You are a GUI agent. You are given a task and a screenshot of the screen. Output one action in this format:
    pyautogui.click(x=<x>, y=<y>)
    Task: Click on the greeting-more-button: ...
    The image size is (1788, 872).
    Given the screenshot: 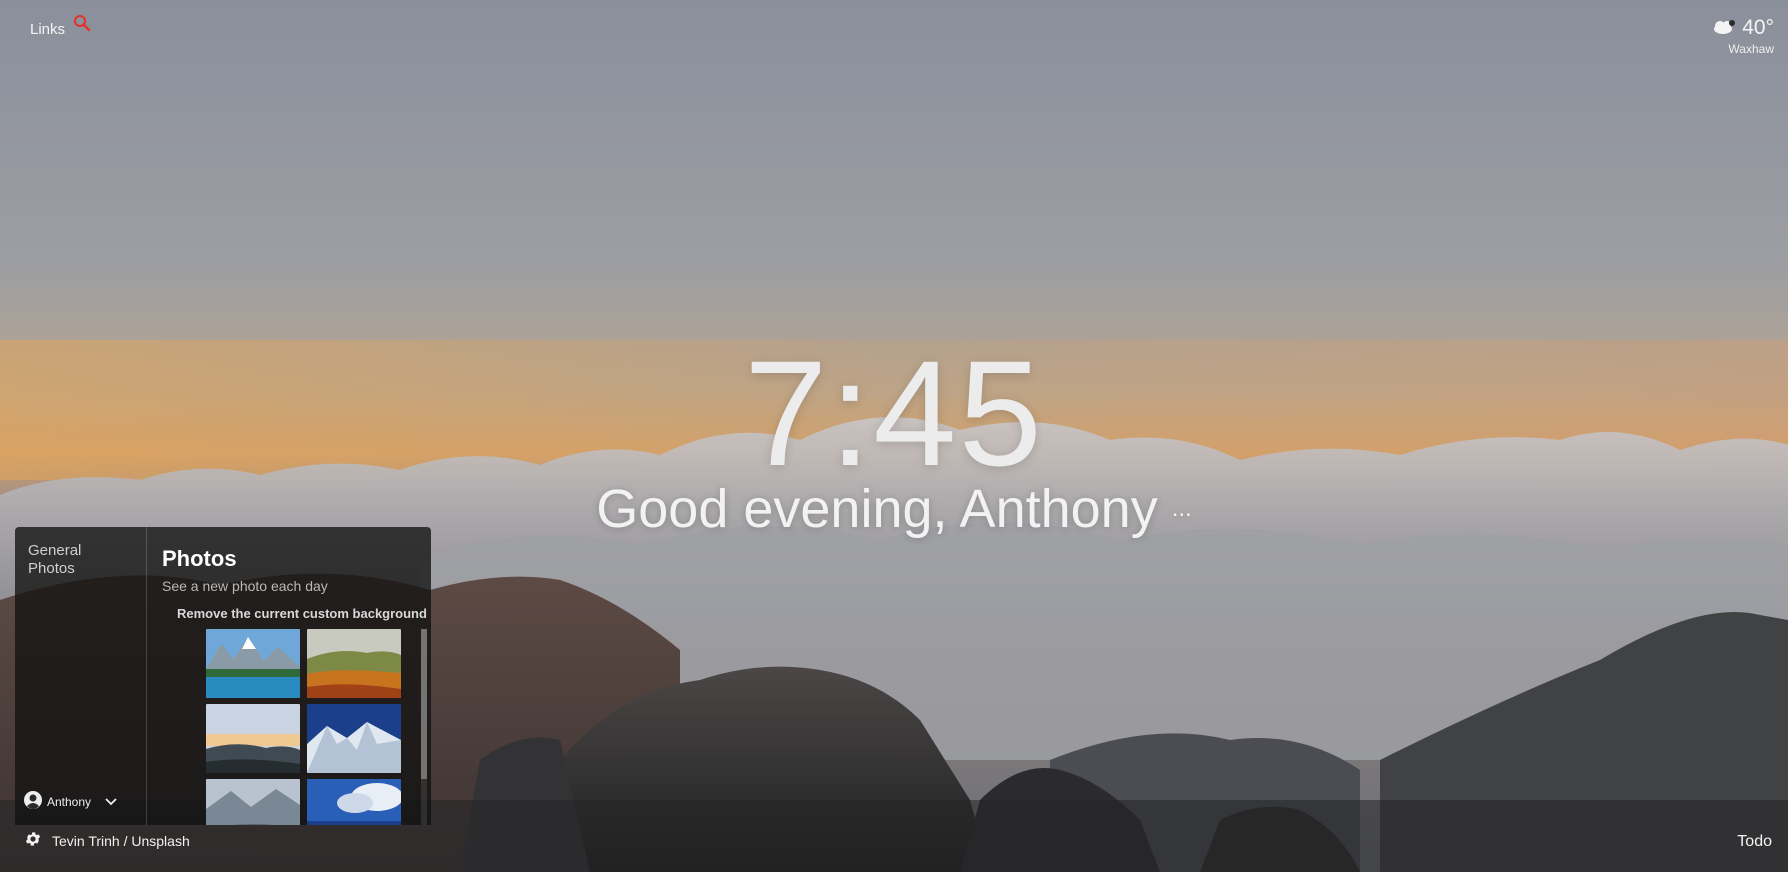 What is the action you would take?
    pyautogui.click(x=1182, y=508)
    